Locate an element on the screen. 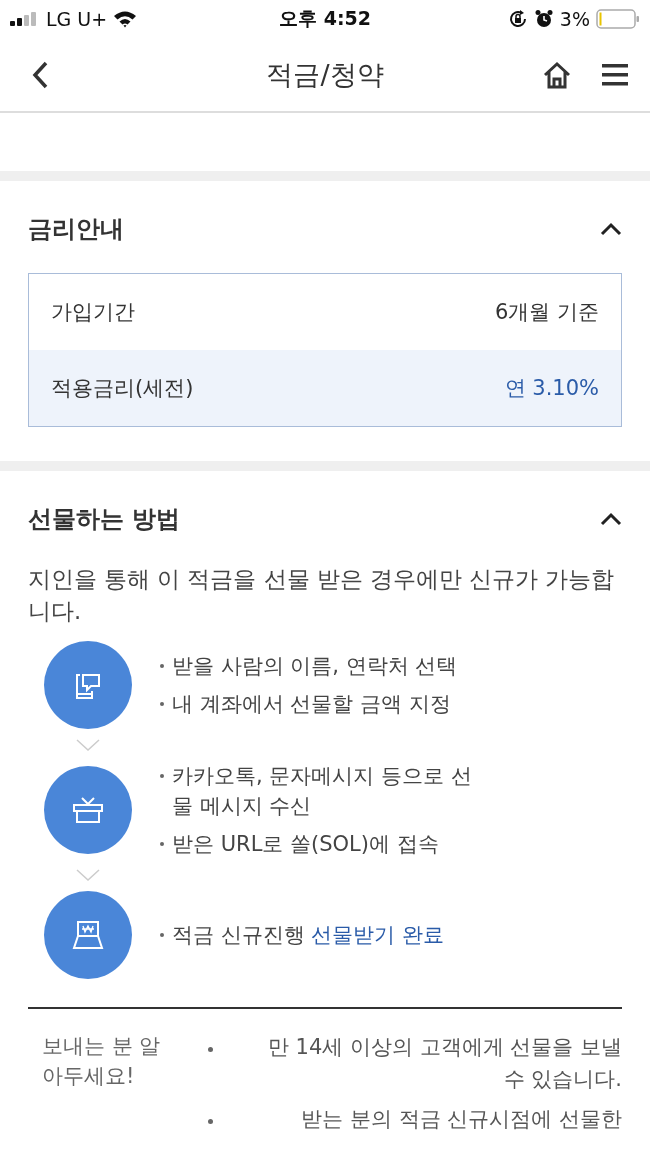 This screenshot has width=650, height=1156. section-title: 금리안내 is located at coordinates (76, 229).